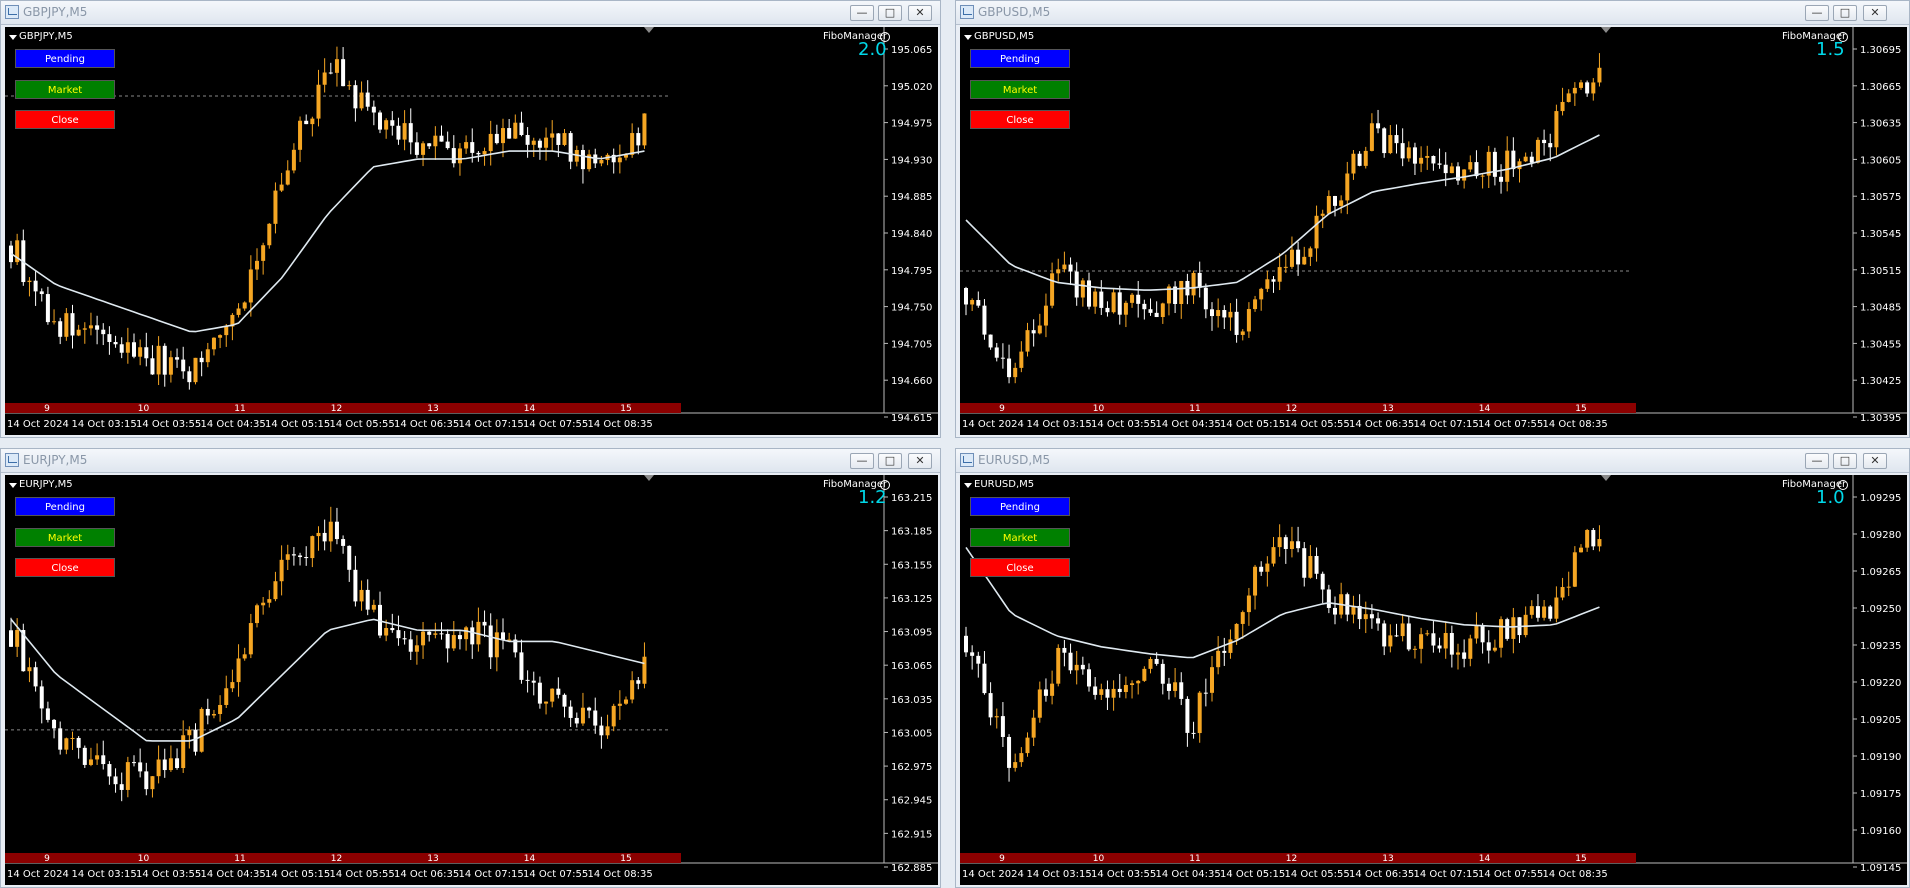  I want to click on moving-average-line, so click(1282, 212).